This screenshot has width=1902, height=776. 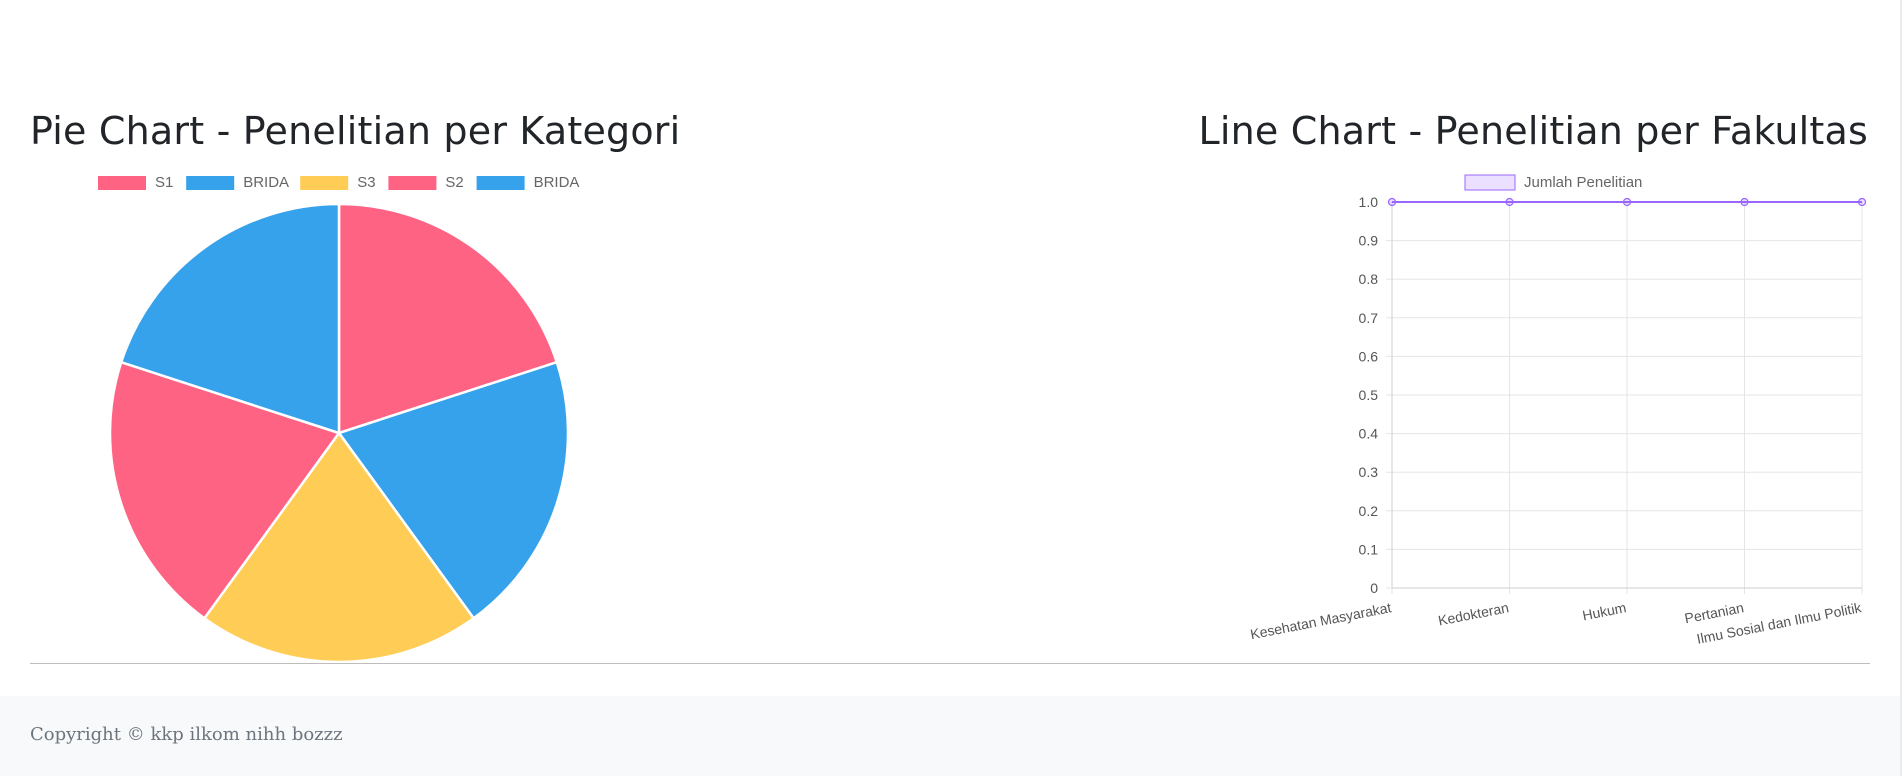 What do you see at coordinates (339, 433) in the screenshot?
I see `pie-slices` at bounding box center [339, 433].